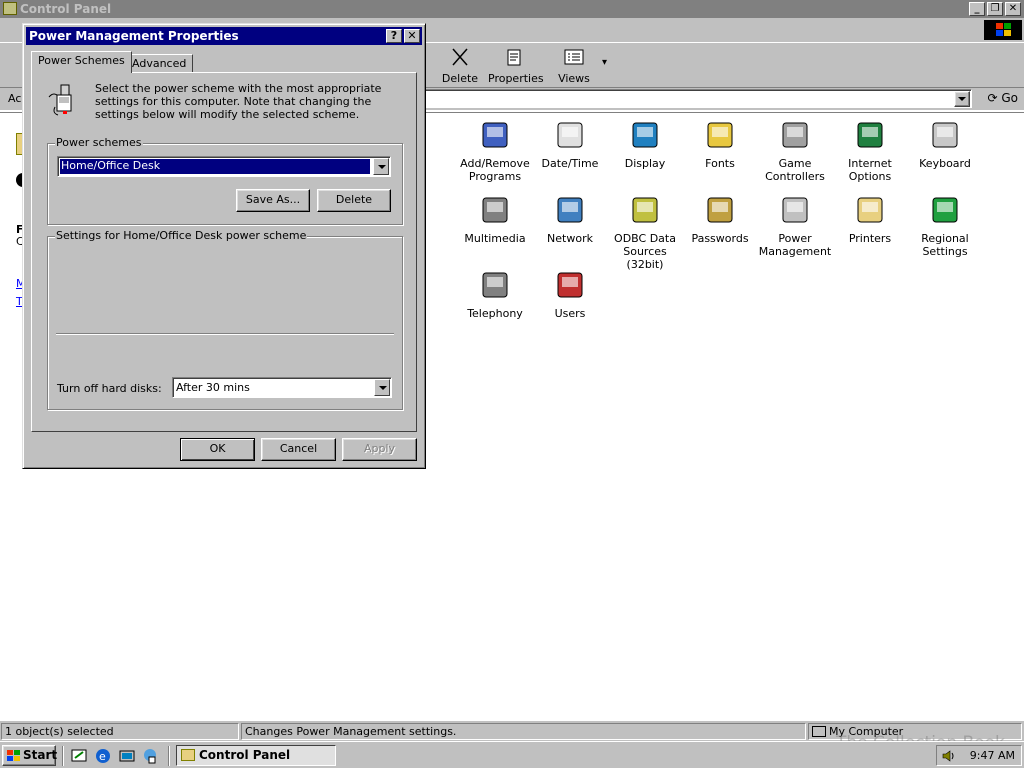 The width and height of the screenshot is (1024, 768). Describe the element at coordinates (245, 755) in the screenshot. I see `taskbar-control-panel-label: Control Panel` at that location.